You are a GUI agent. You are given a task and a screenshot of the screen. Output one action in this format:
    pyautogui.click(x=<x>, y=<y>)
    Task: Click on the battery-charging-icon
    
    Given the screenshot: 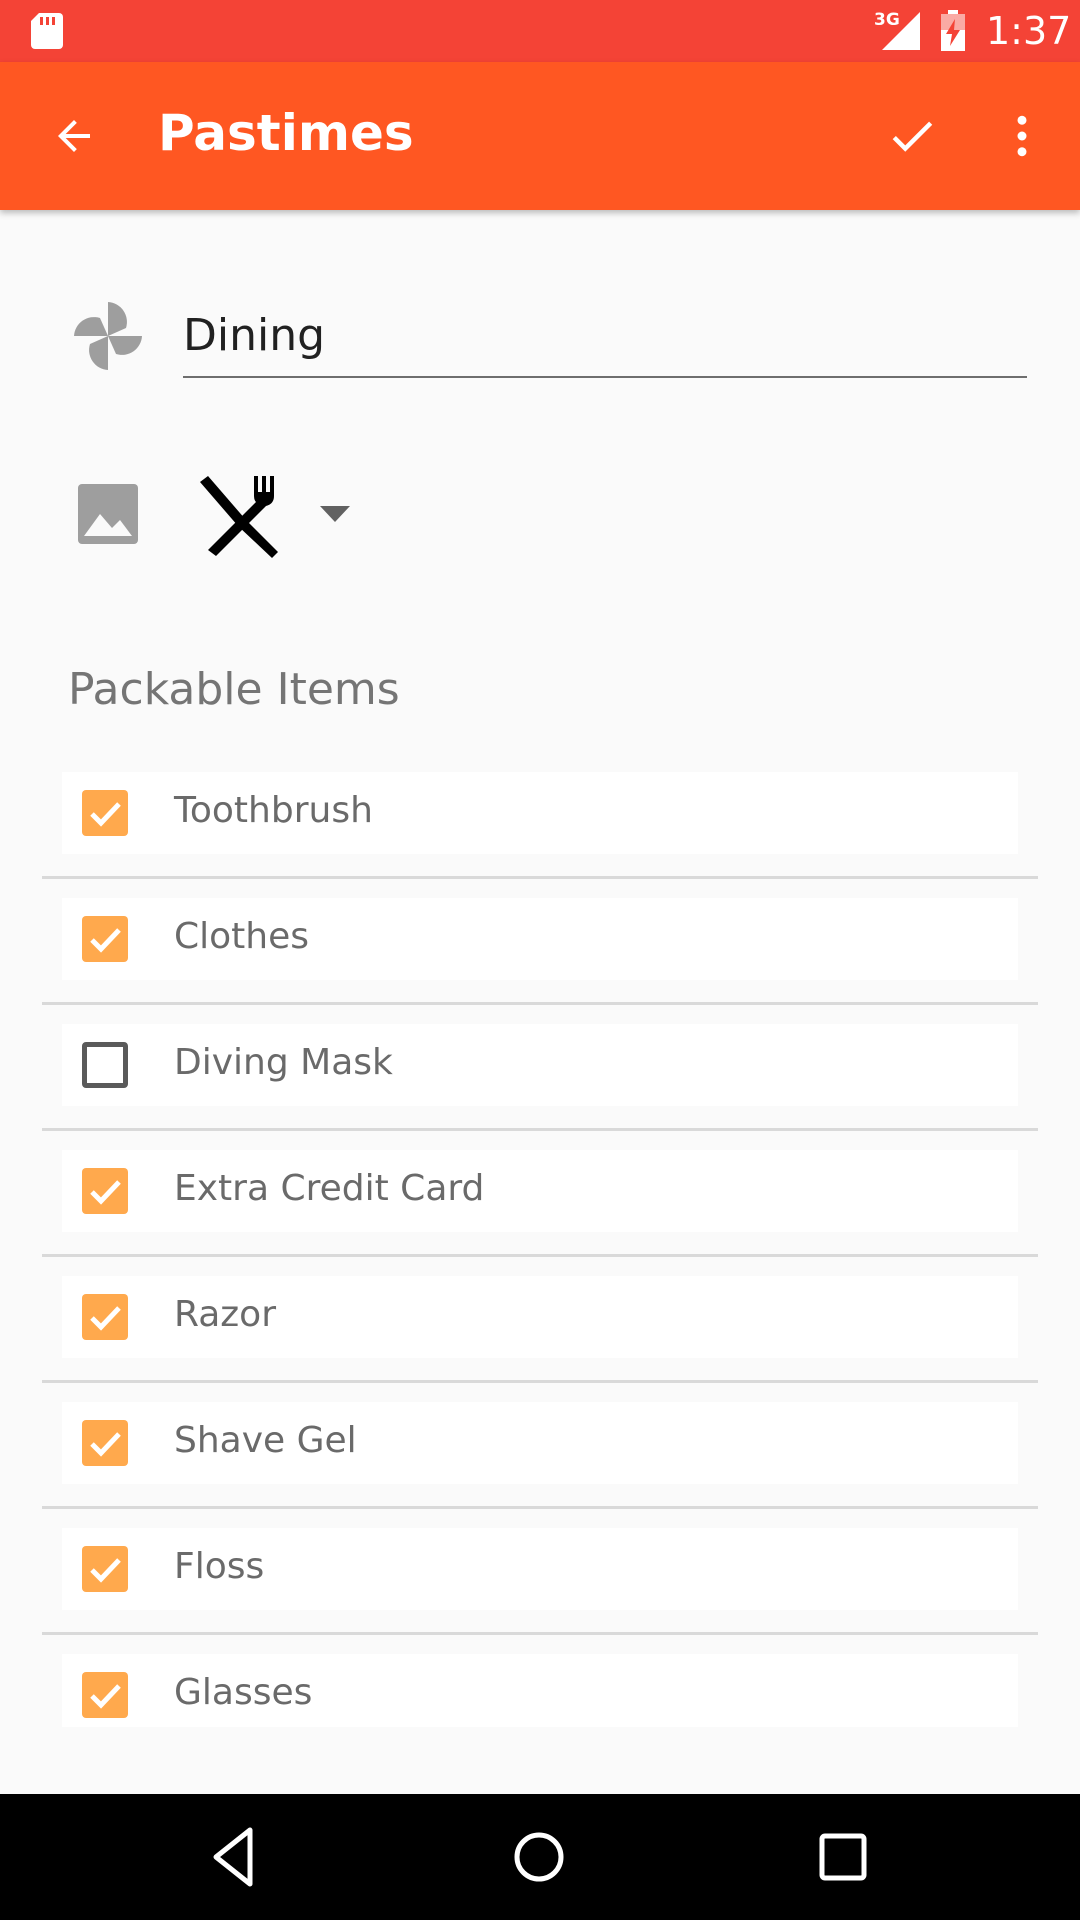 What is the action you would take?
    pyautogui.click(x=953, y=30)
    